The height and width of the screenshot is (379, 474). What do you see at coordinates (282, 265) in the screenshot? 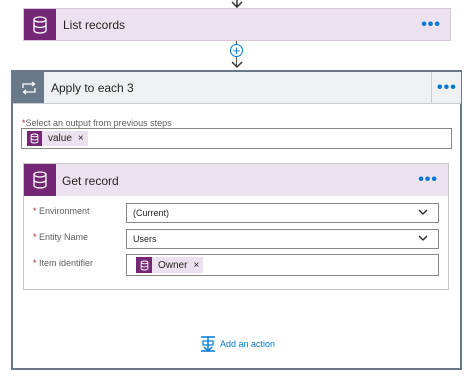
I see `item-identifier-input: Owner ×` at bounding box center [282, 265].